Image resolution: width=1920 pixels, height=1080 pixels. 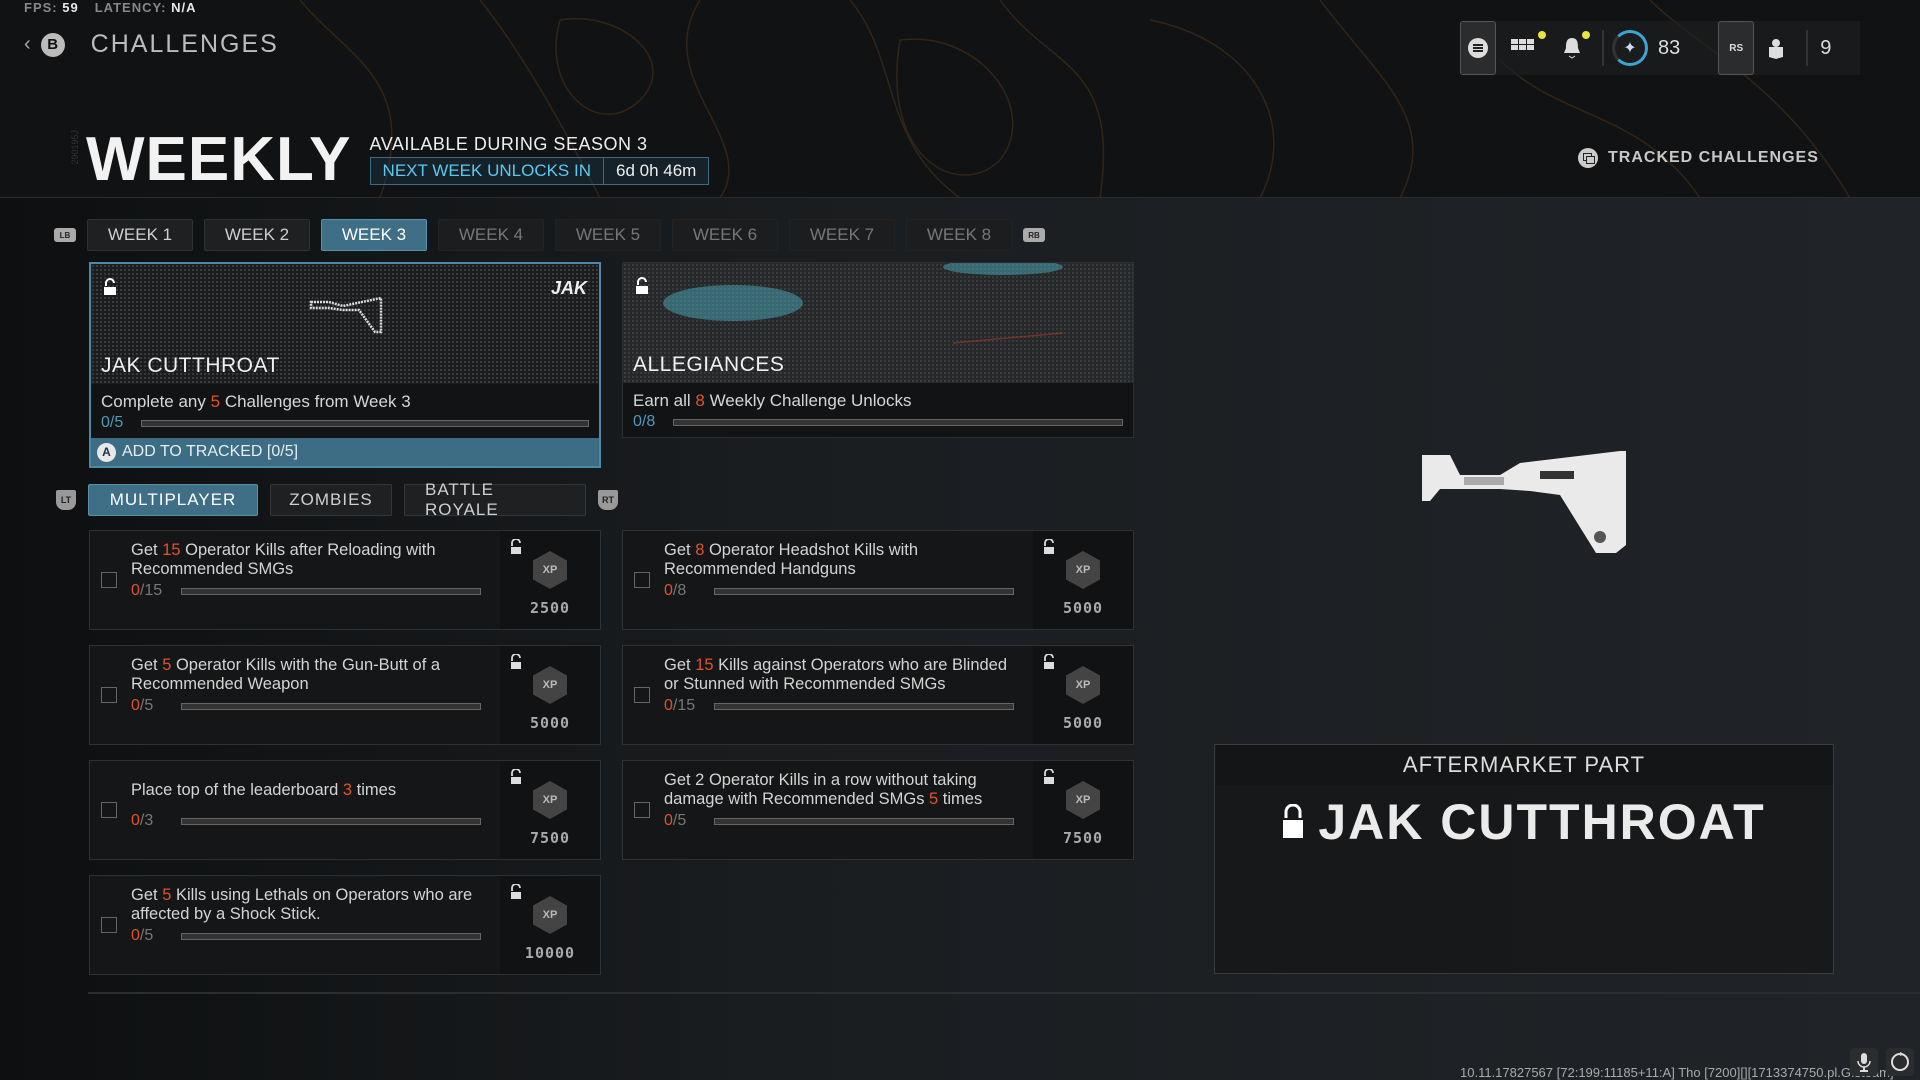 I want to click on party-count: 9, so click(x=1826, y=47).